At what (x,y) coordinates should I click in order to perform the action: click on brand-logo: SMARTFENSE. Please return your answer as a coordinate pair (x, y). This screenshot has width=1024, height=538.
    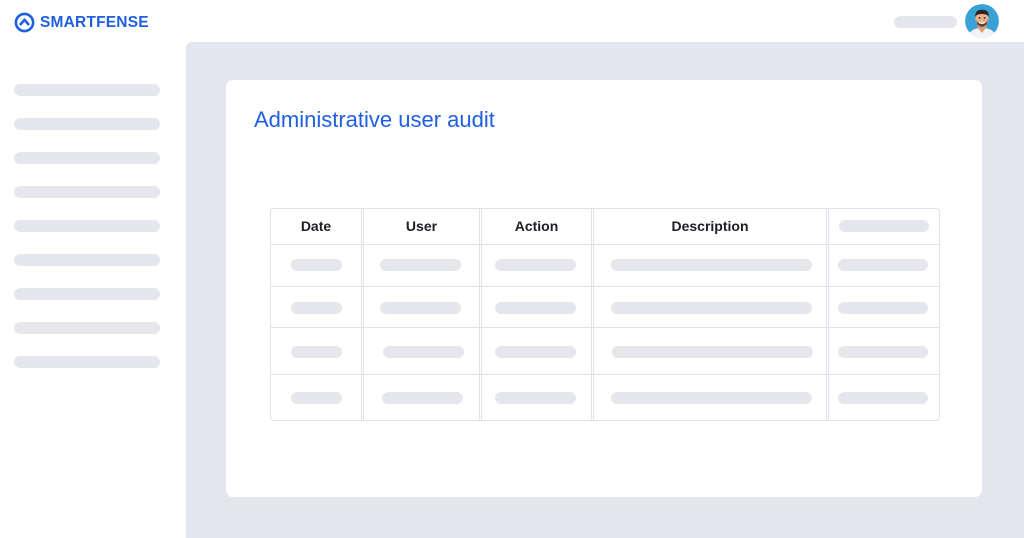
    Looking at the image, I should click on (81, 22).